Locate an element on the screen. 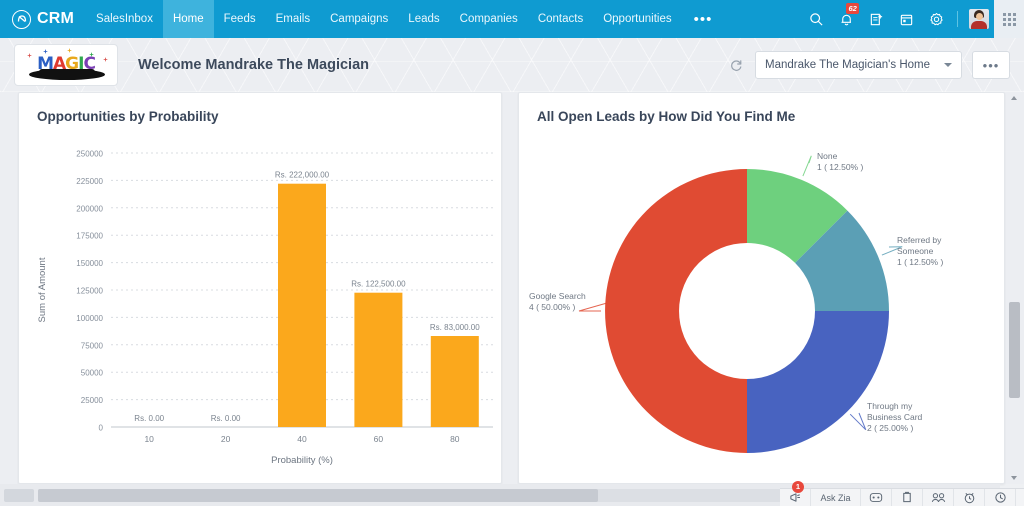 The image size is (1024, 506). y-axis-tick-label: 200000 is located at coordinates (89, 208).